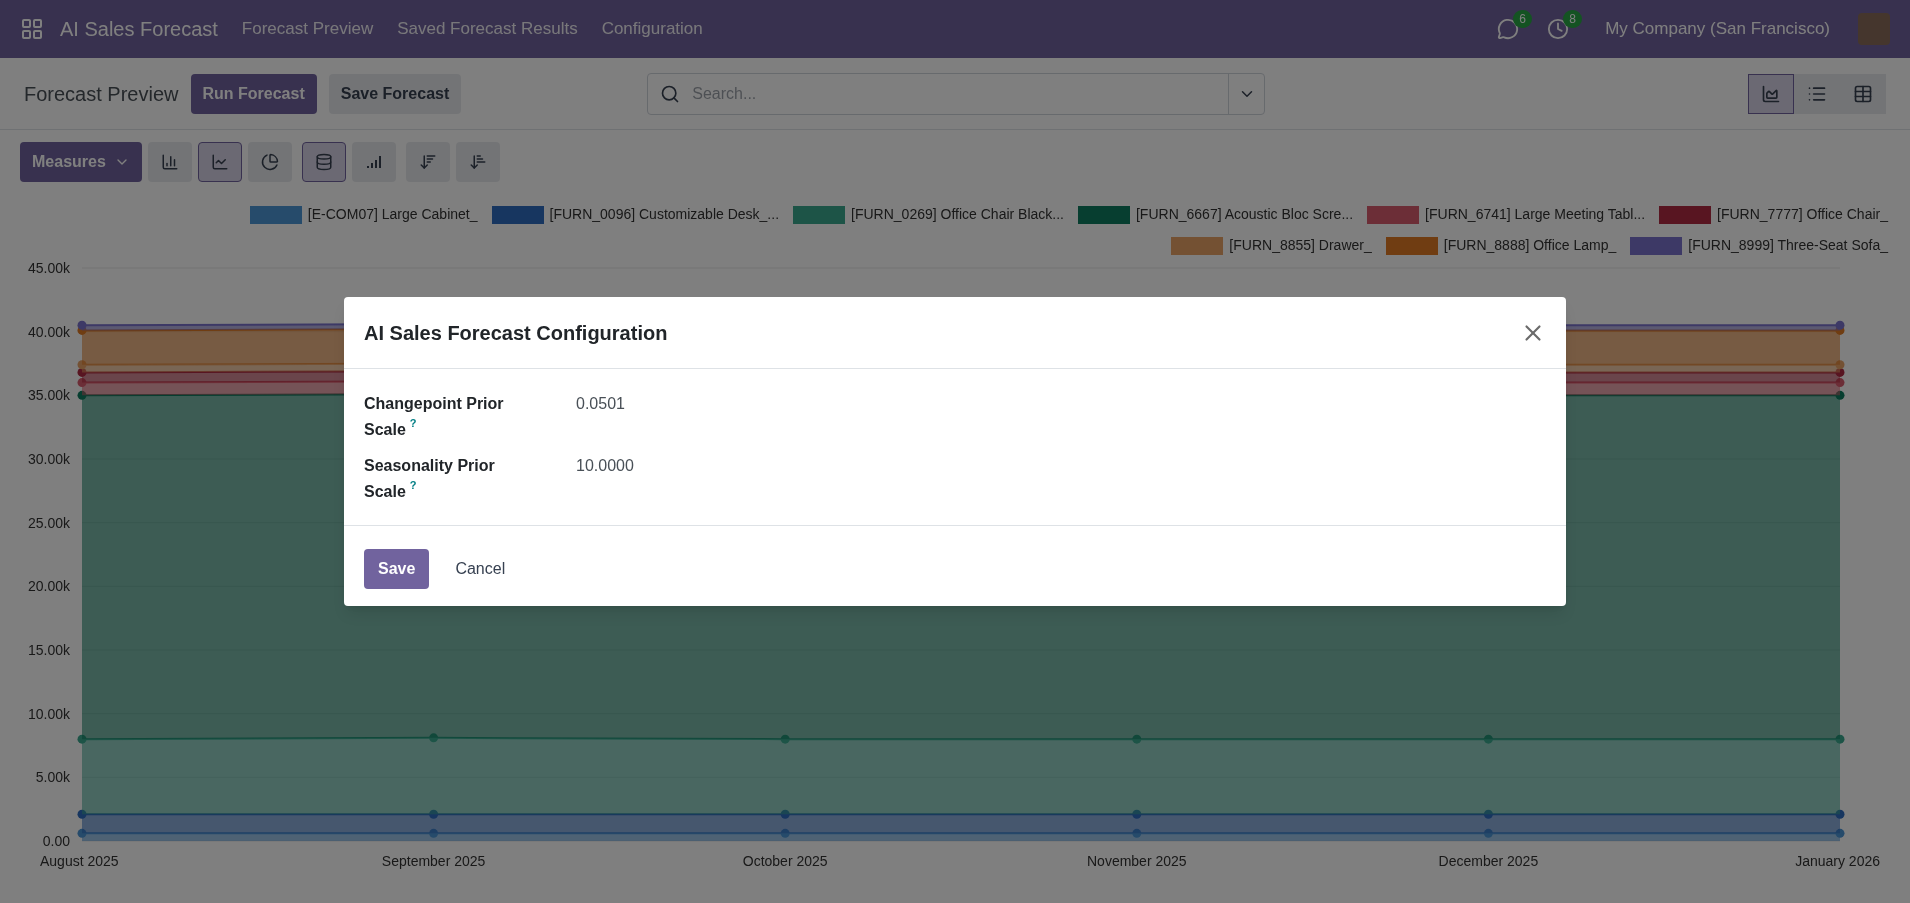 The image size is (1910, 903). I want to click on count-badge: 6, so click(1522, 19).